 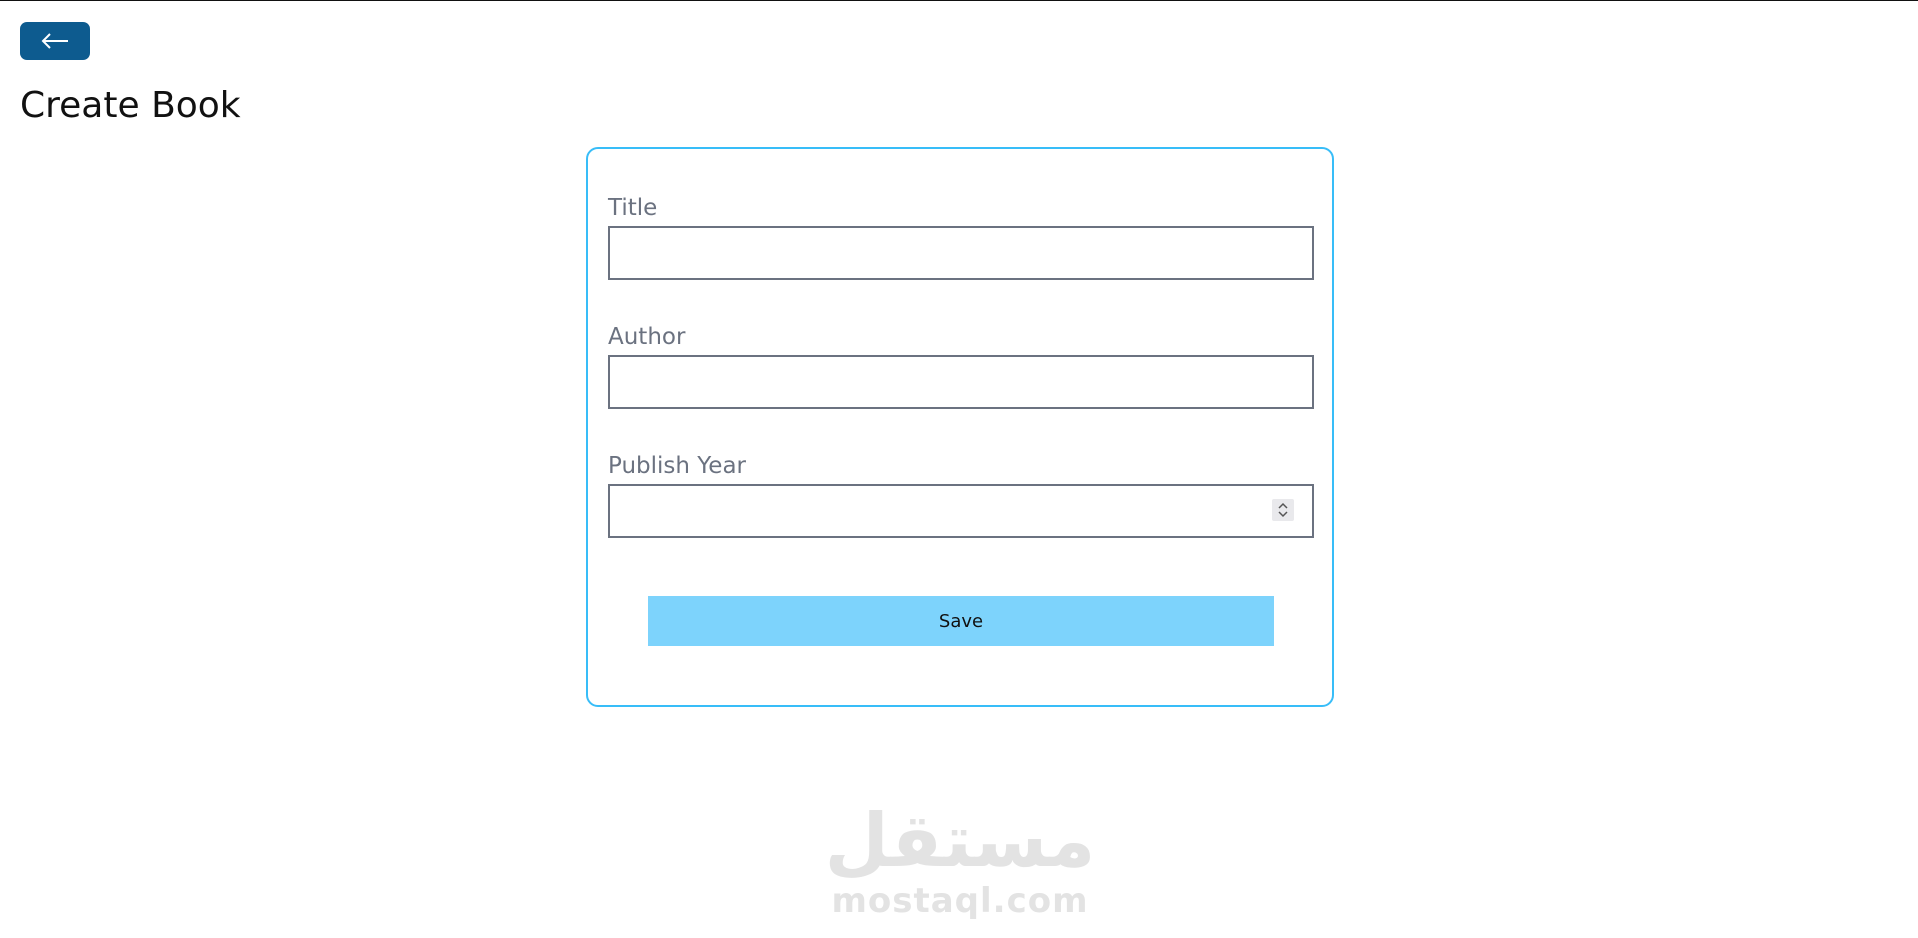 What do you see at coordinates (633, 208) in the screenshot?
I see `title-label: Title` at bounding box center [633, 208].